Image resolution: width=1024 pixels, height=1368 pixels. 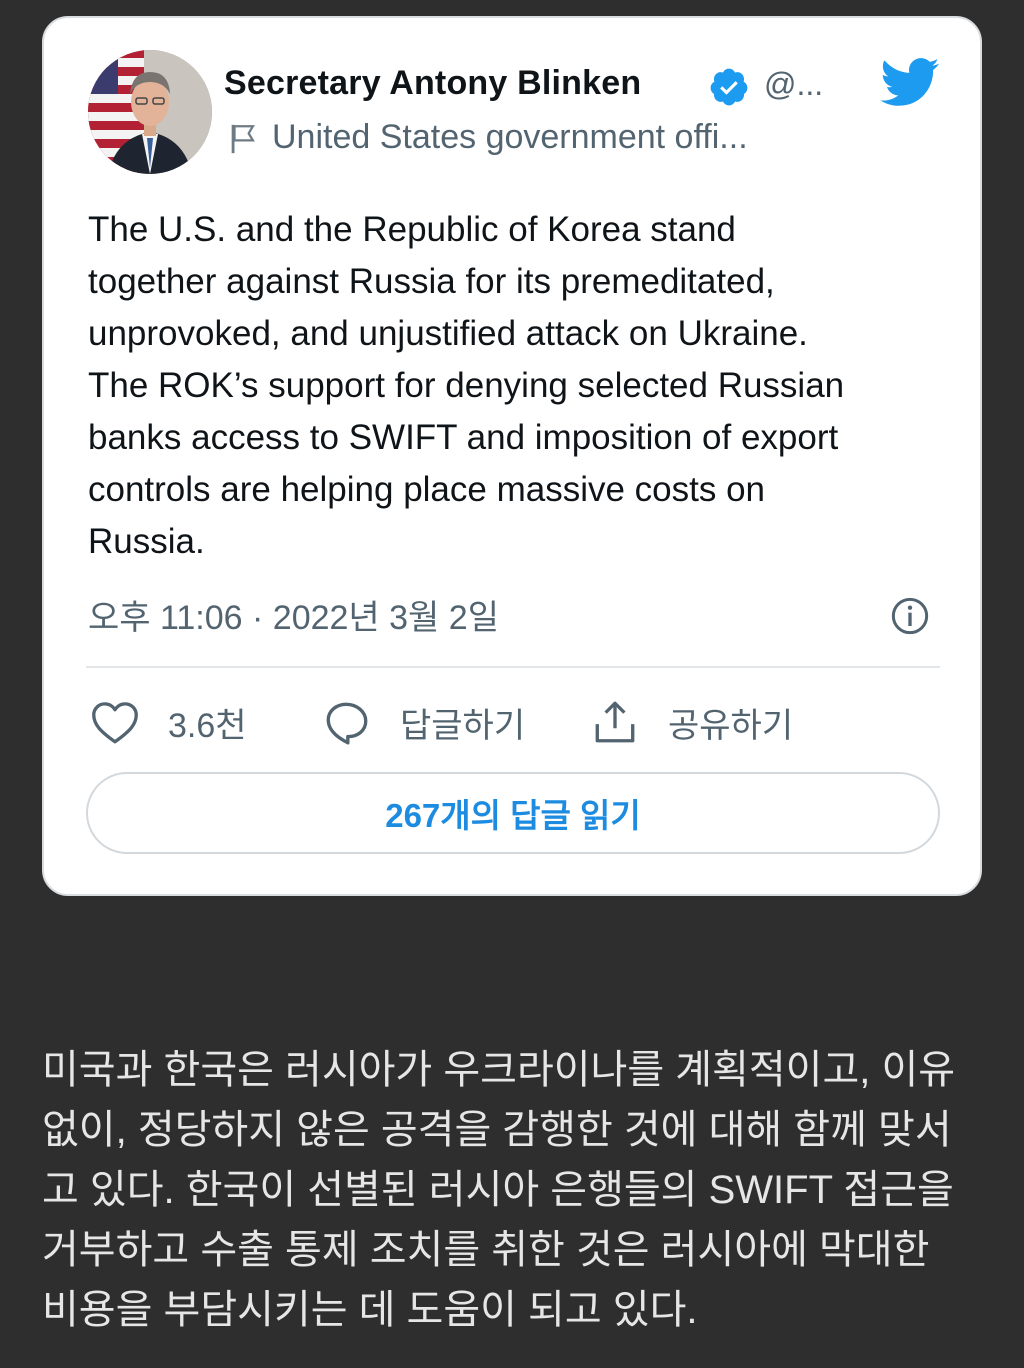 What do you see at coordinates (115, 723) in the screenshot?
I see `heart-icon` at bounding box center [115, 723].